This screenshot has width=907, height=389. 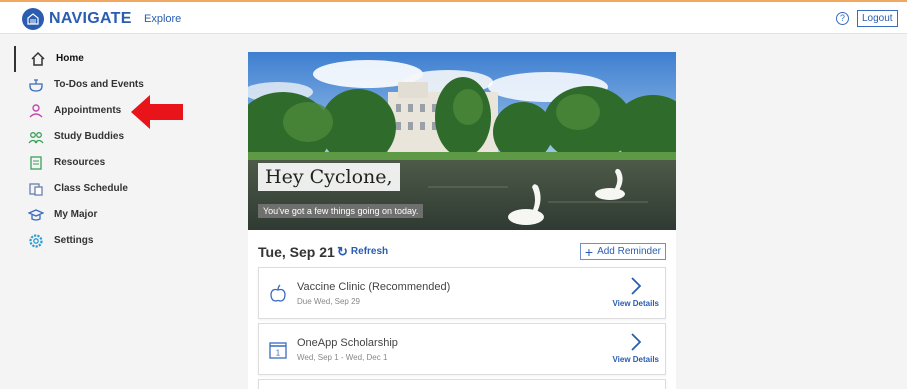 I want to click on hero-greeting: Hey Cyclone,, so click(x=329, y=177).